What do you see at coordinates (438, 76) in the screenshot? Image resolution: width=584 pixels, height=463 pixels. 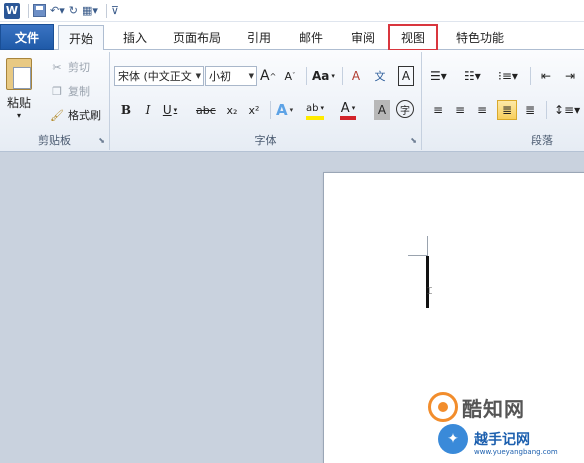 I see `bullets-icon: ☰▾` at bounding box center [438, 76].